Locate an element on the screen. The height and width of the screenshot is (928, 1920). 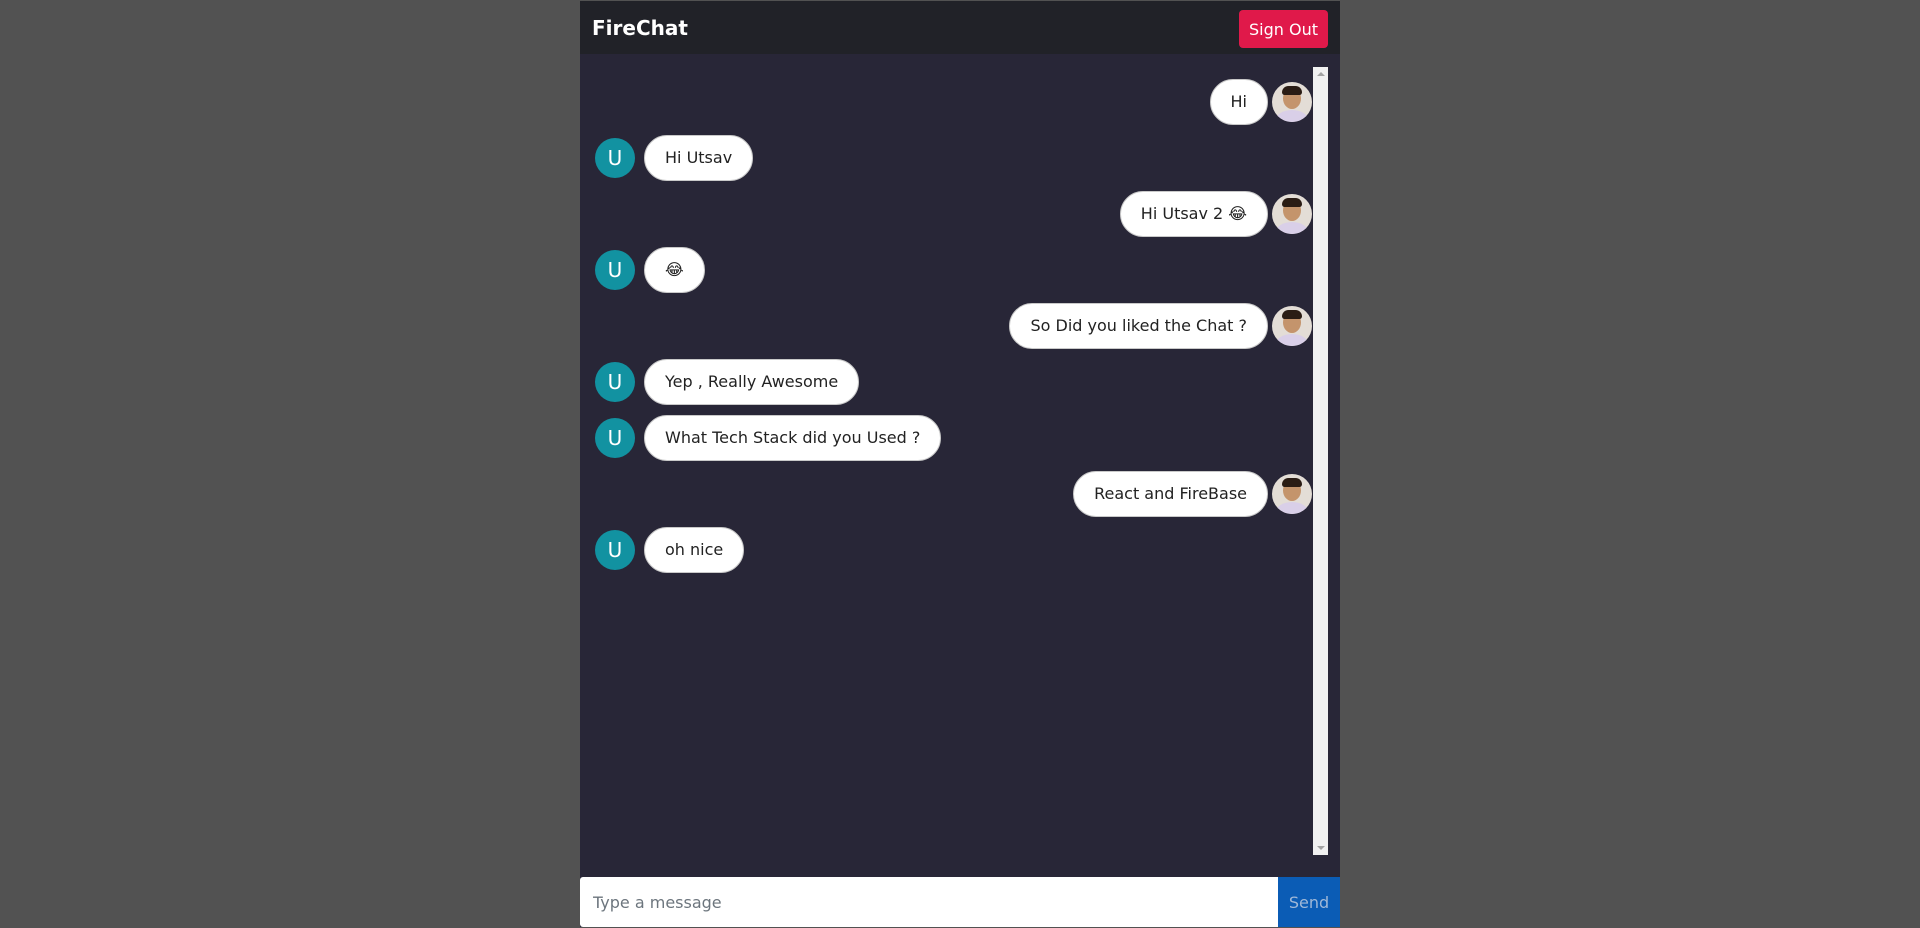
message-bubble: 😂 is located at coordinates (674, 270).